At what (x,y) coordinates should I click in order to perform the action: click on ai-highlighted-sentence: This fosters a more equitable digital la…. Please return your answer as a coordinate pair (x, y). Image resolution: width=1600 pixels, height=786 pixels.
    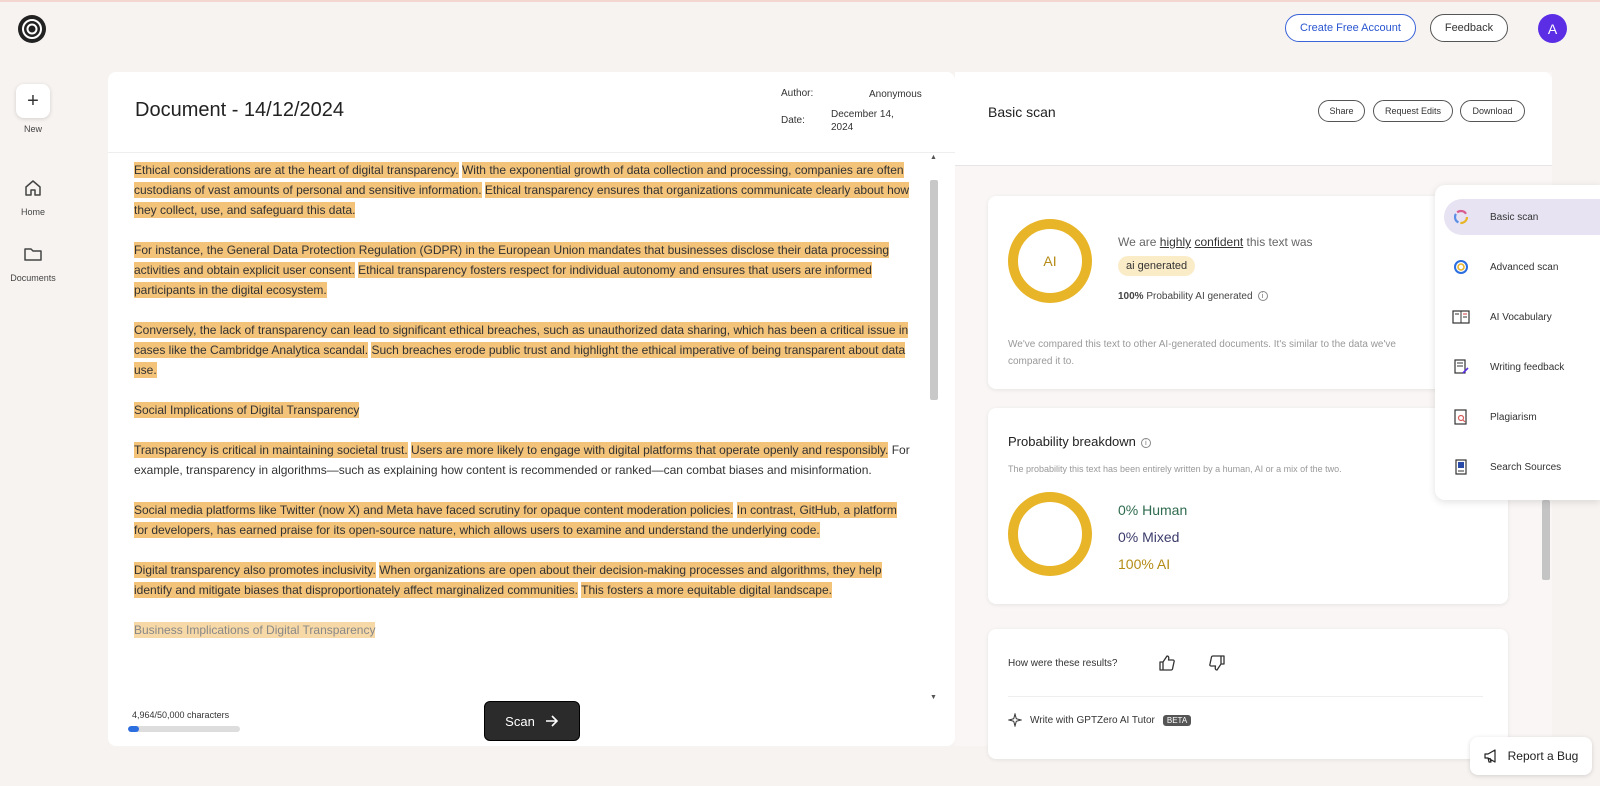
    Looking at the image, I should click on (706, 590).